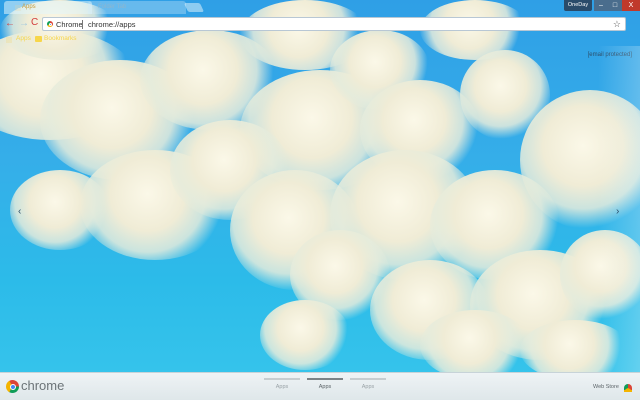  Describe the element at coordinates (601, 5) in the screenshot. I see `minimize-button: –` at that location.